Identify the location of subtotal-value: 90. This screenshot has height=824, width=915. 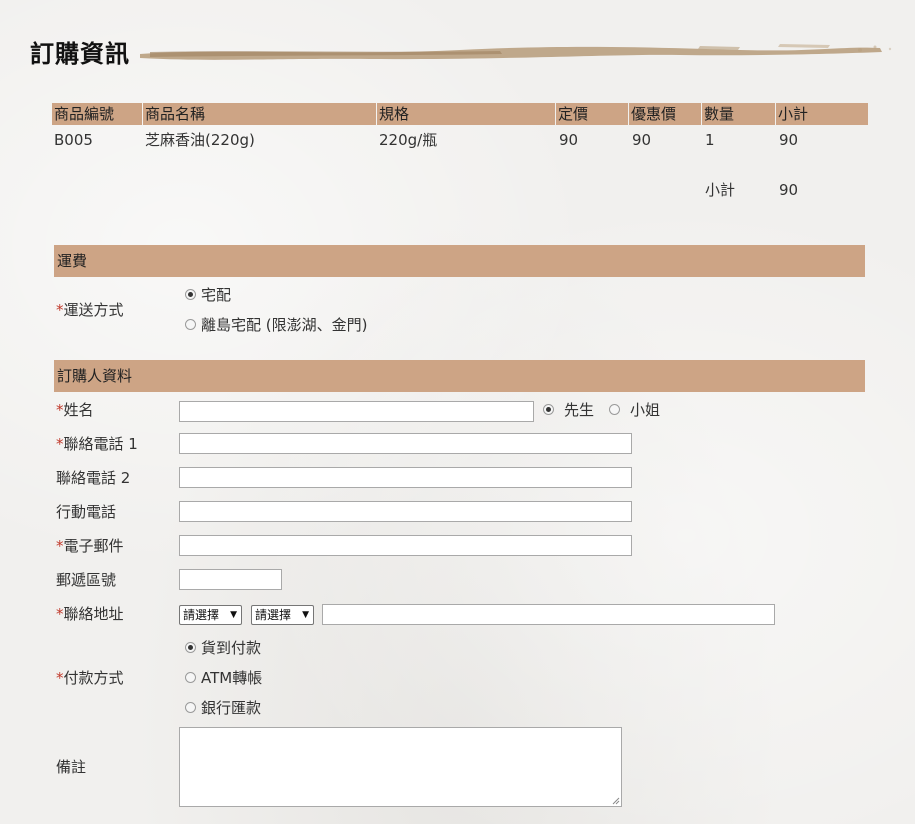
(789, 190).